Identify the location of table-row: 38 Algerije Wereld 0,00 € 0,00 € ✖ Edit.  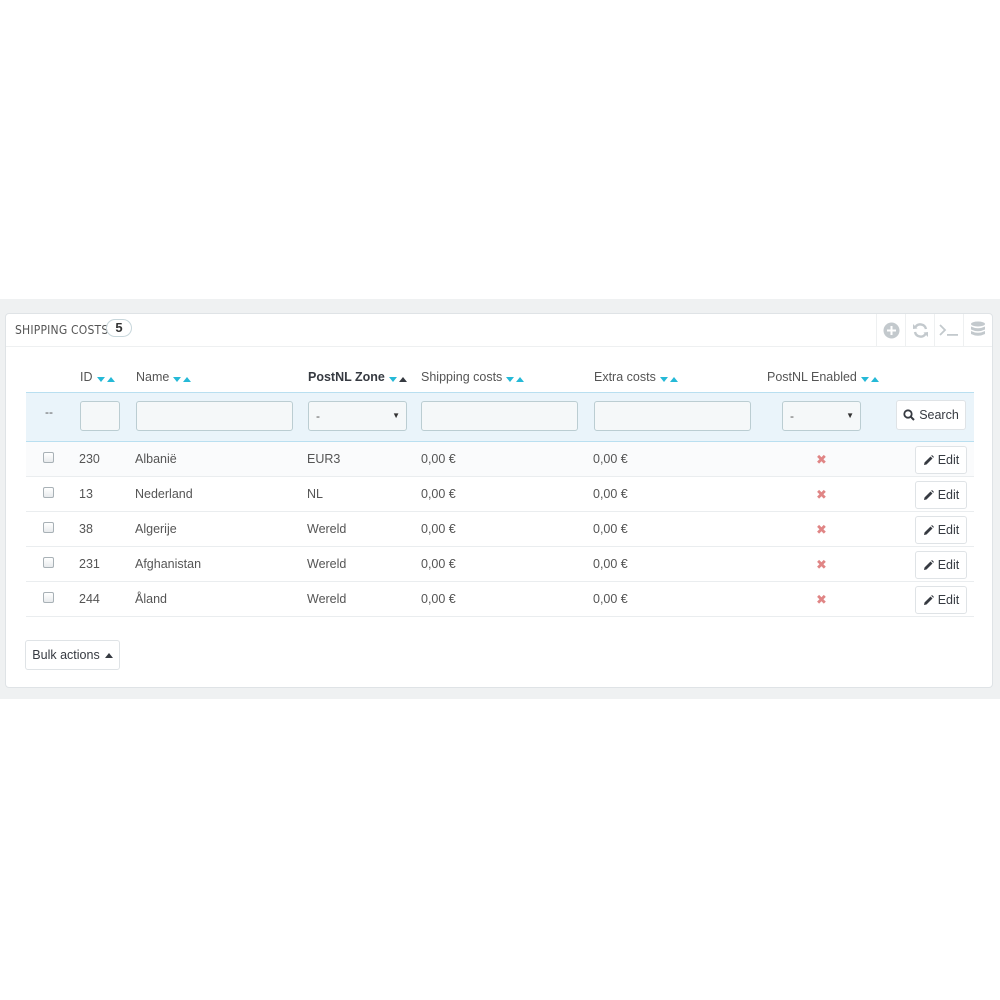
(500, 529).